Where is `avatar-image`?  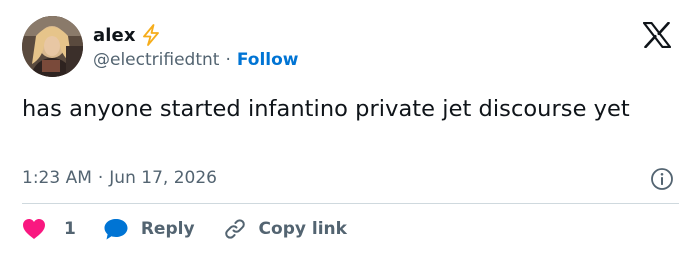 avatar-image is located at coordinates (52, 46).